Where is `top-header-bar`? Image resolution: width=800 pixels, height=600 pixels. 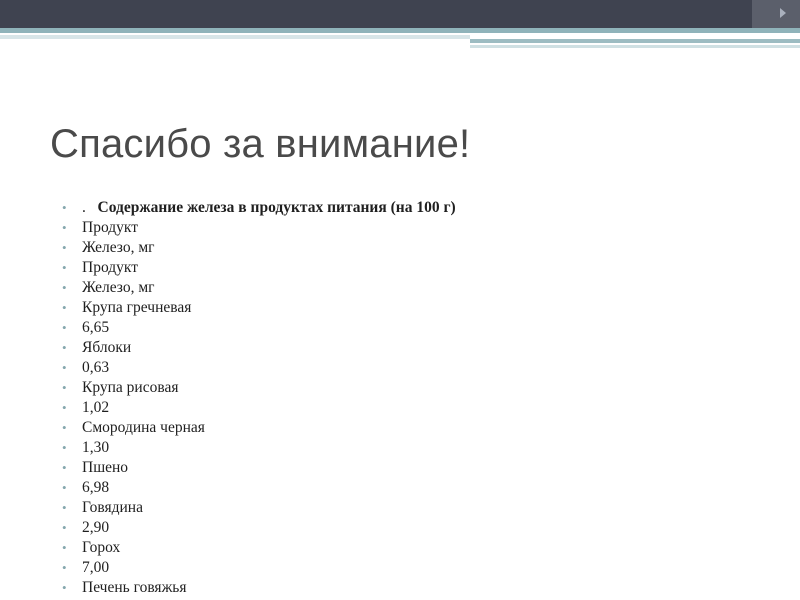
top-header-bar is located at coordinates (400, 14).